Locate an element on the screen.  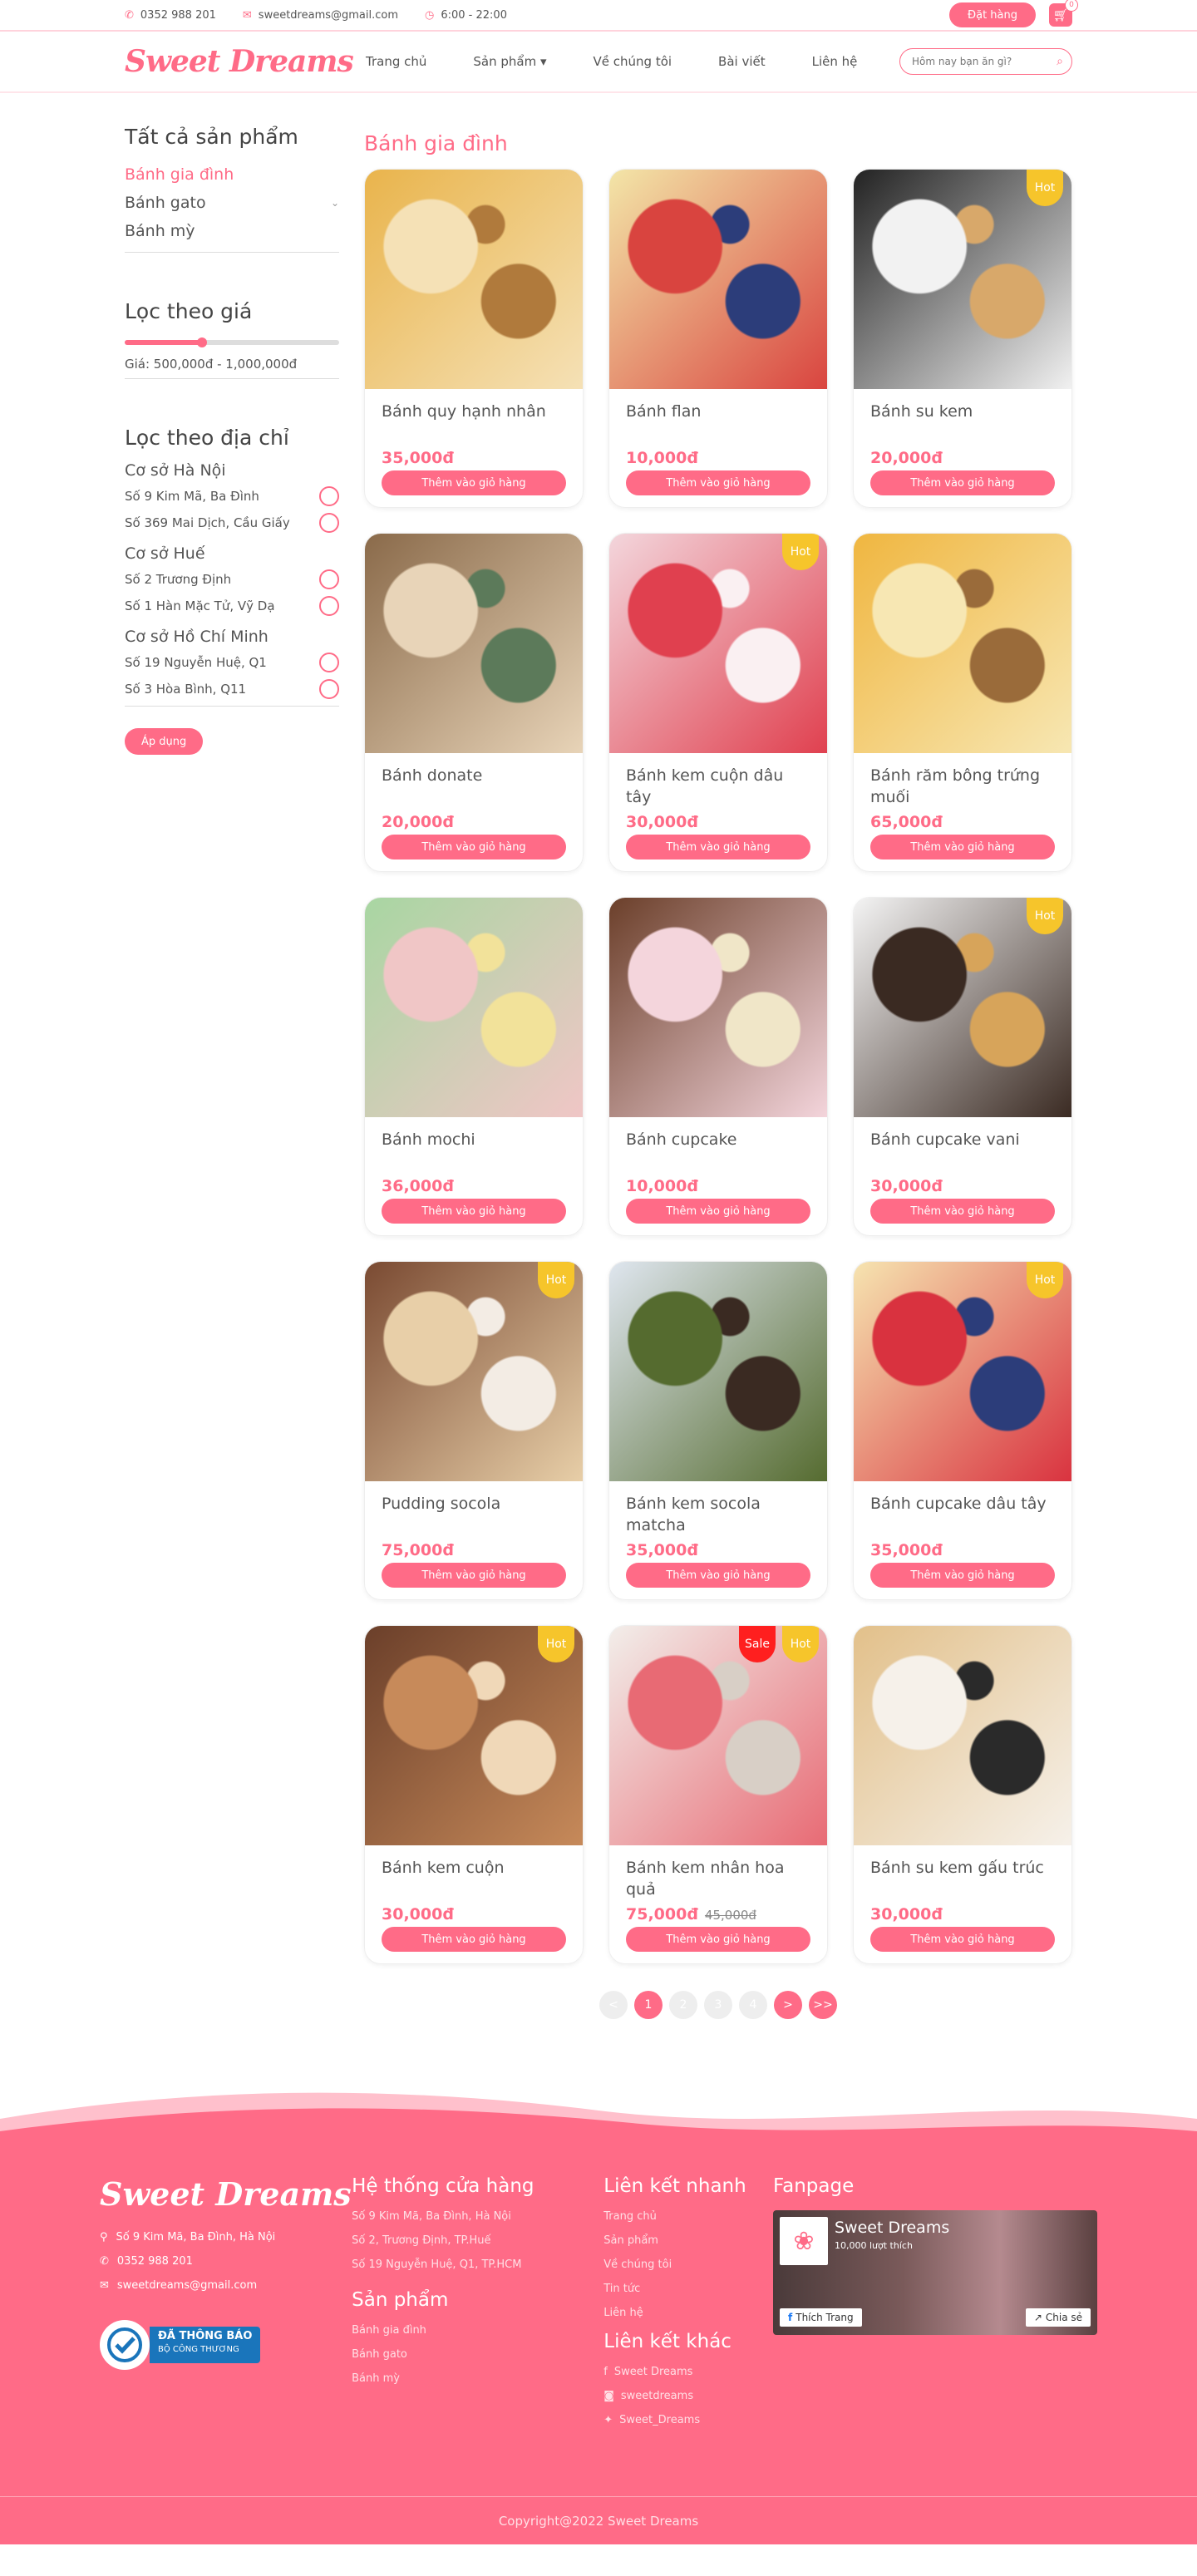
product-card: Bánh donate 20,000đ Thêm vào giỏ hàng is located at coordinates (474, 702).